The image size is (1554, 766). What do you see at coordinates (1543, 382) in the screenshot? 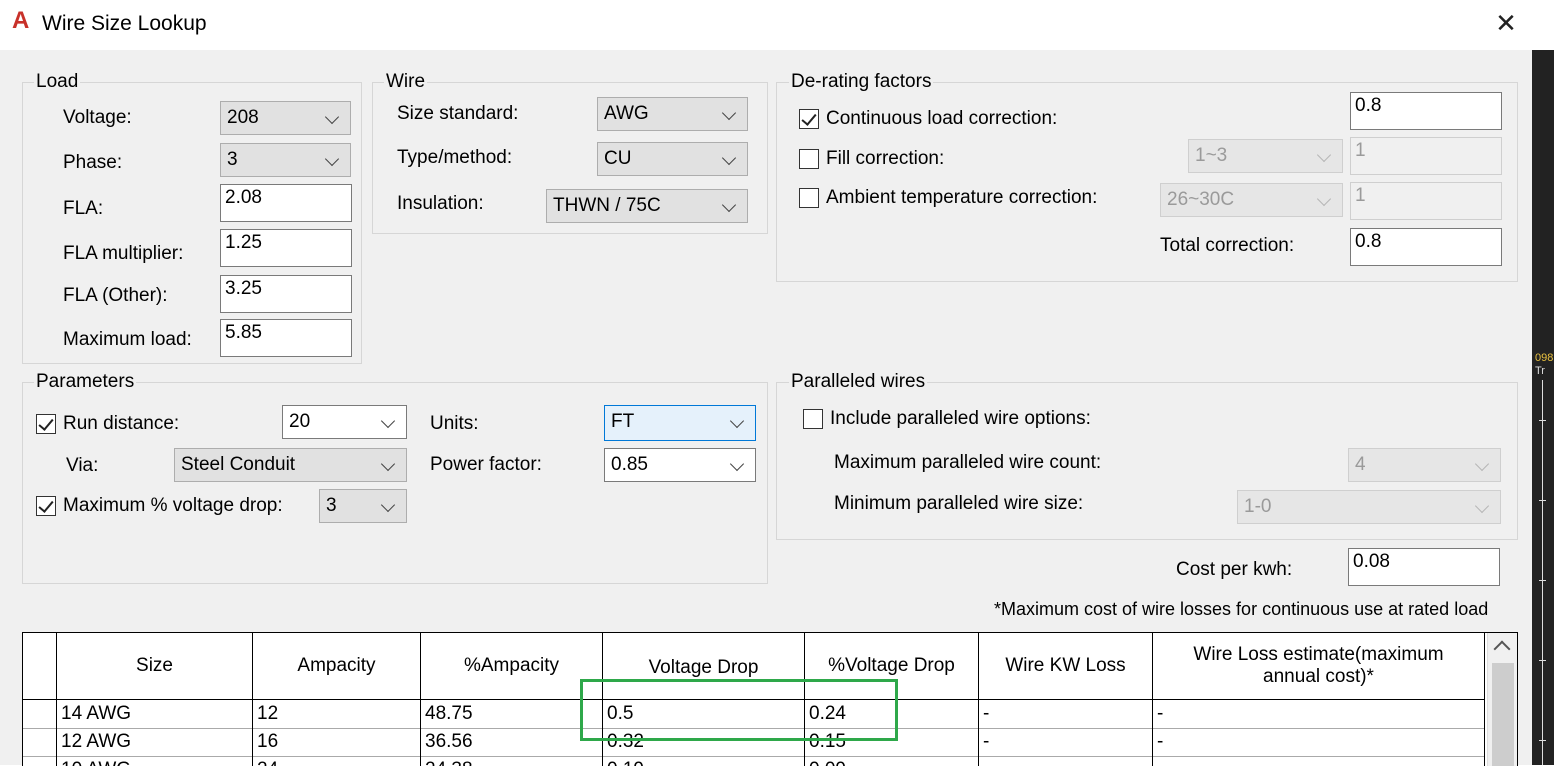
I see `background-canvas: 098 Tr` at bounding box center [1543, 382].